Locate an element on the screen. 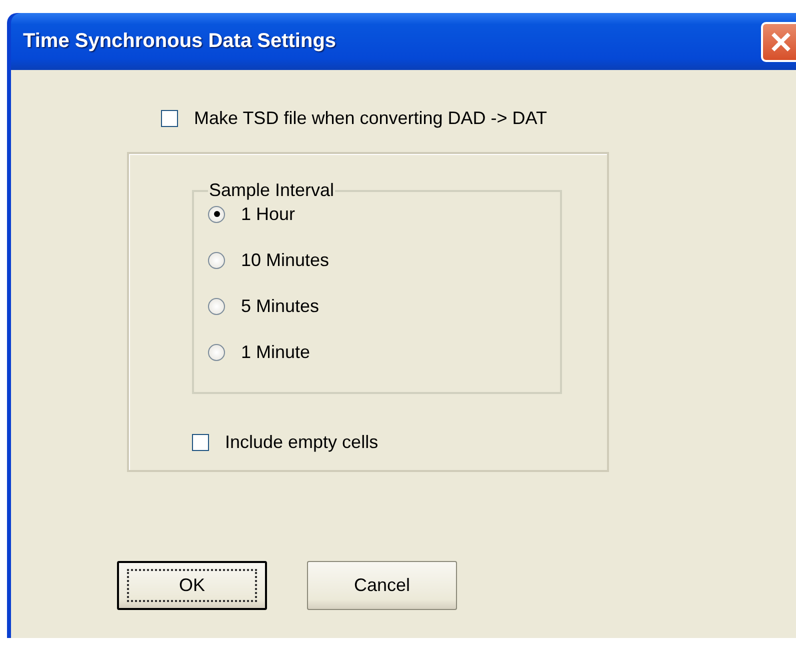 The image size is (796, 651). close-icon is located at coordinates (781, 41).